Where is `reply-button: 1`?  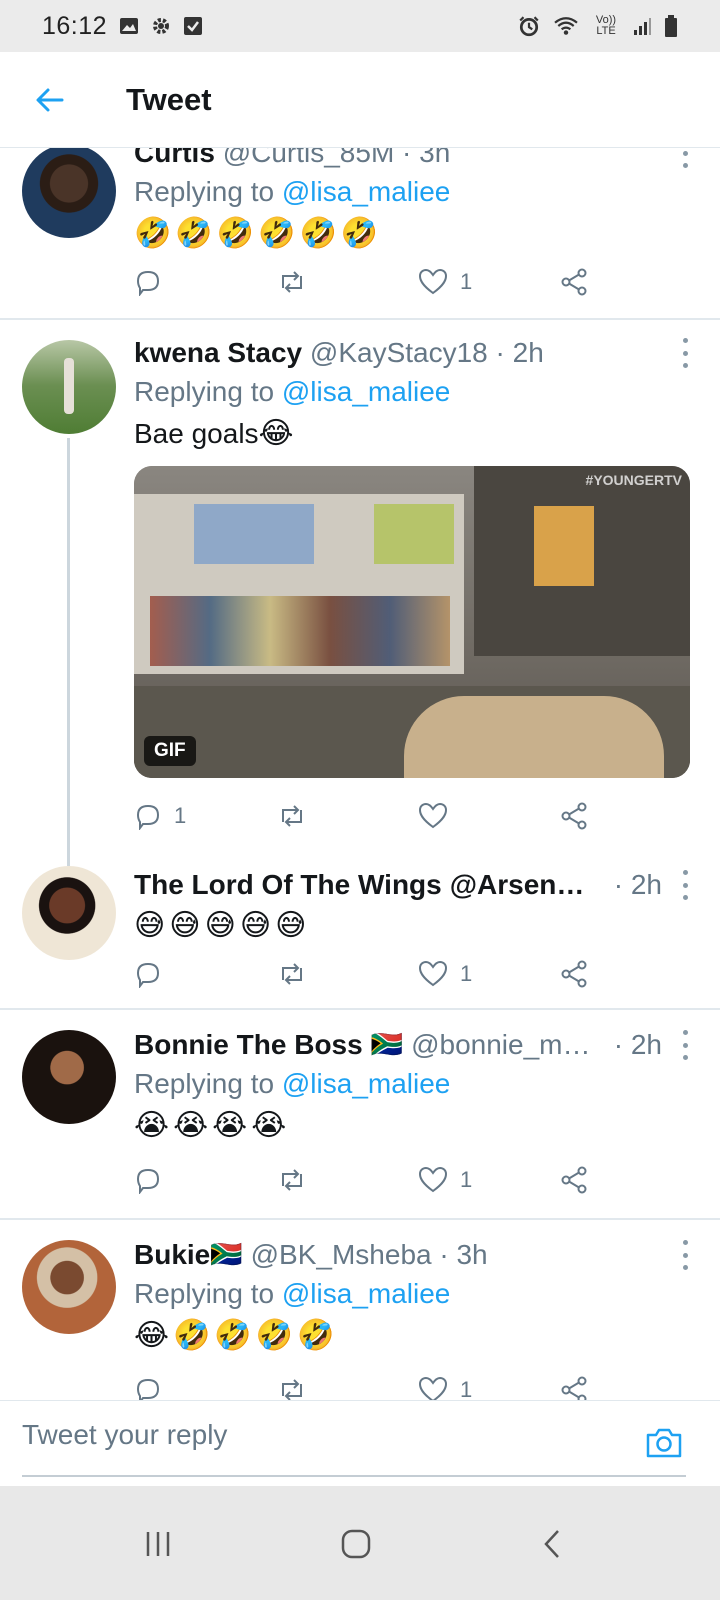
reply-button: 1 is located at coordinates (160, 816).